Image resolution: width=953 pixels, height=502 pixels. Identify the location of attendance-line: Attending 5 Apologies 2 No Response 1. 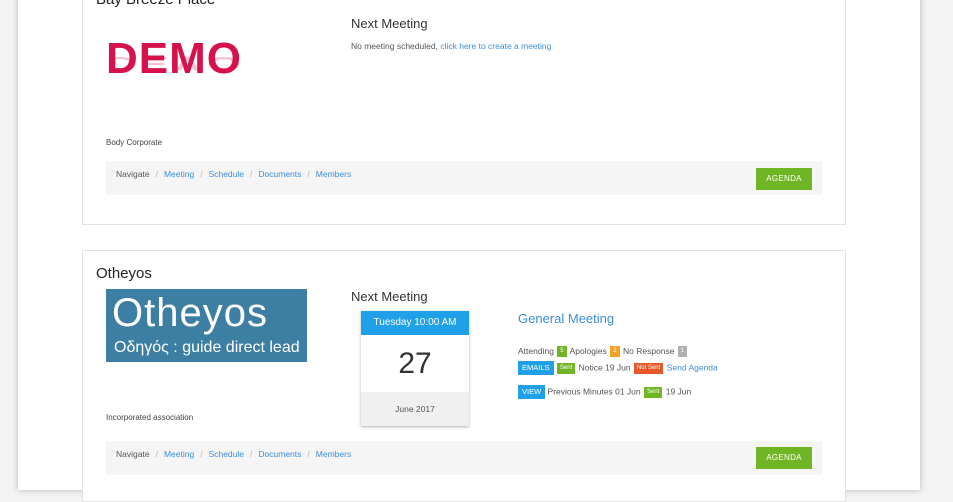
(603, 352).